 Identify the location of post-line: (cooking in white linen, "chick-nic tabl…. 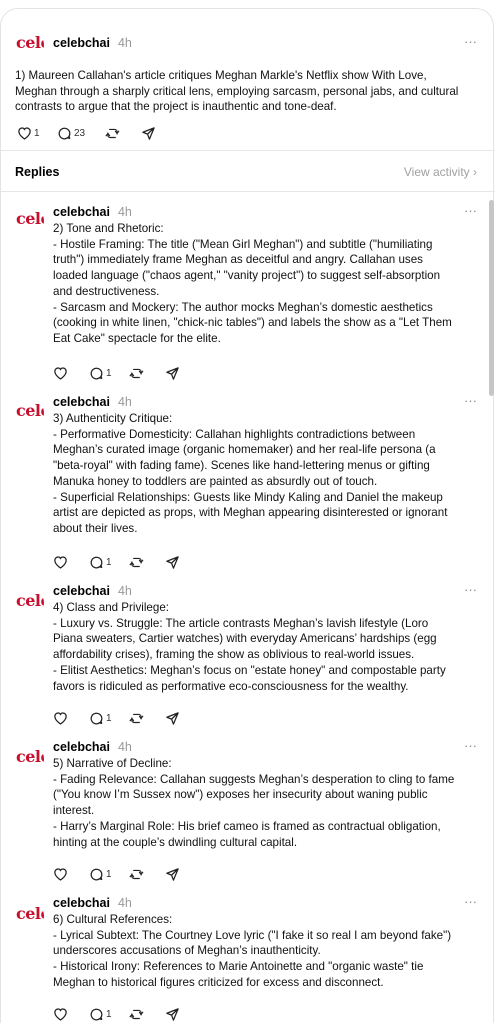
(252, 323).